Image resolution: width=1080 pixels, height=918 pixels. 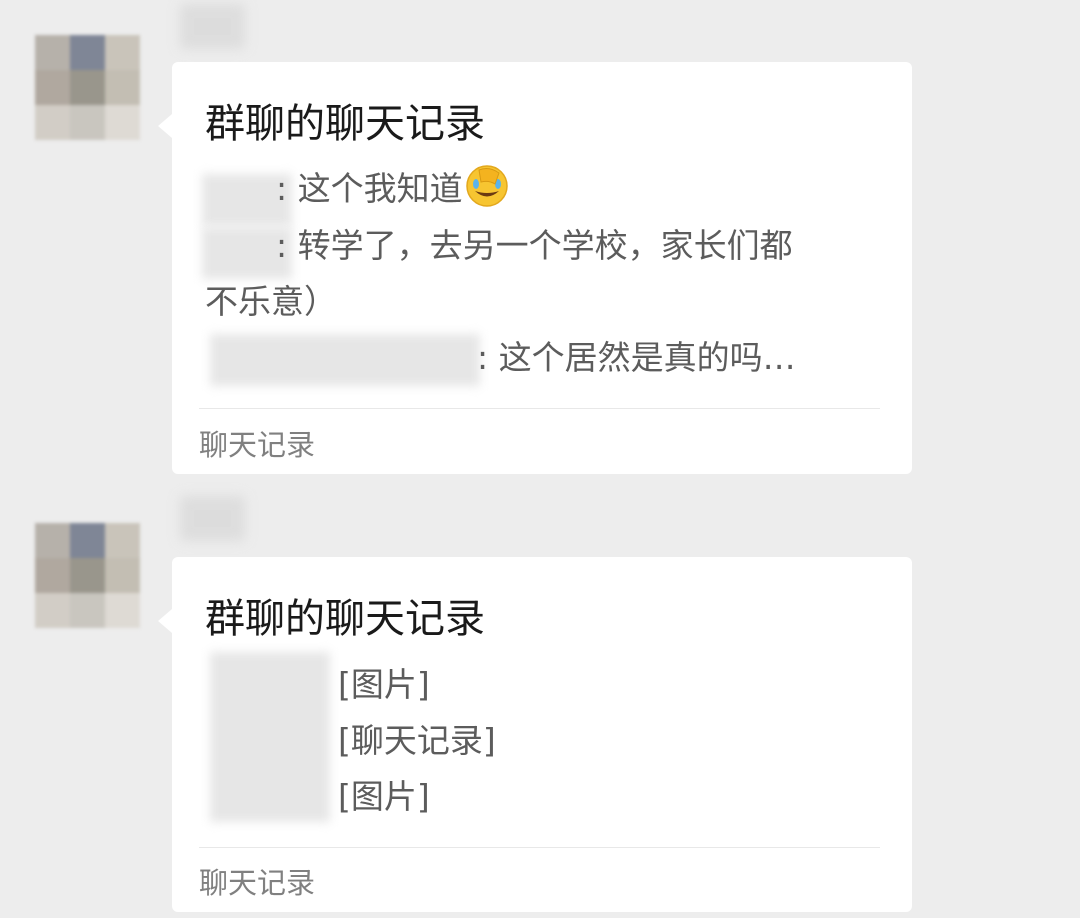 I want to click on participant-name-blurred, so click(x=345, y=360).